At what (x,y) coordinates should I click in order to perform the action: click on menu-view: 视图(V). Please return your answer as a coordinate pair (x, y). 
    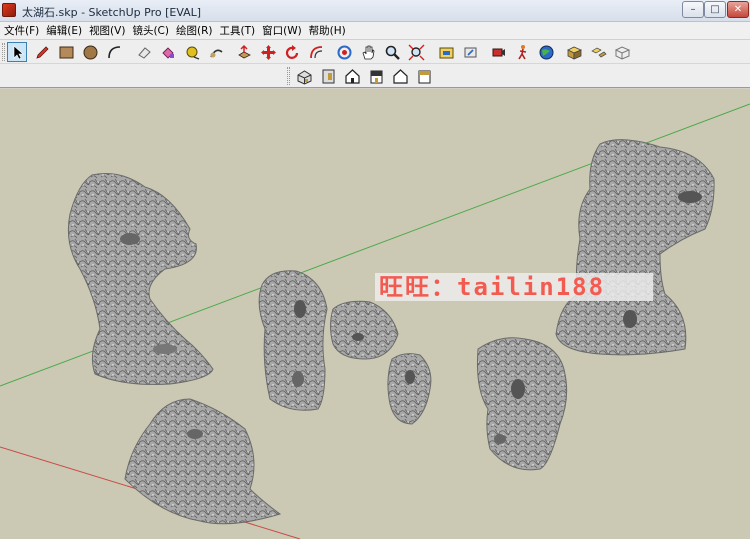
    Looking at the image, I should click on (106, 30).